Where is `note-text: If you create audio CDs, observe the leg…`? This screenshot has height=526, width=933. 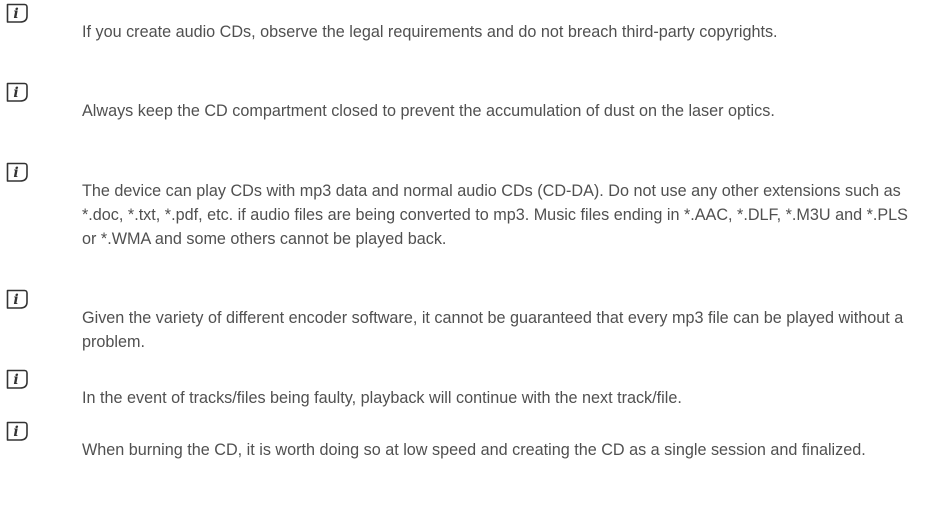 note-text: If you create audio CDs, observe the leg… is located at coordinates (430, 32).